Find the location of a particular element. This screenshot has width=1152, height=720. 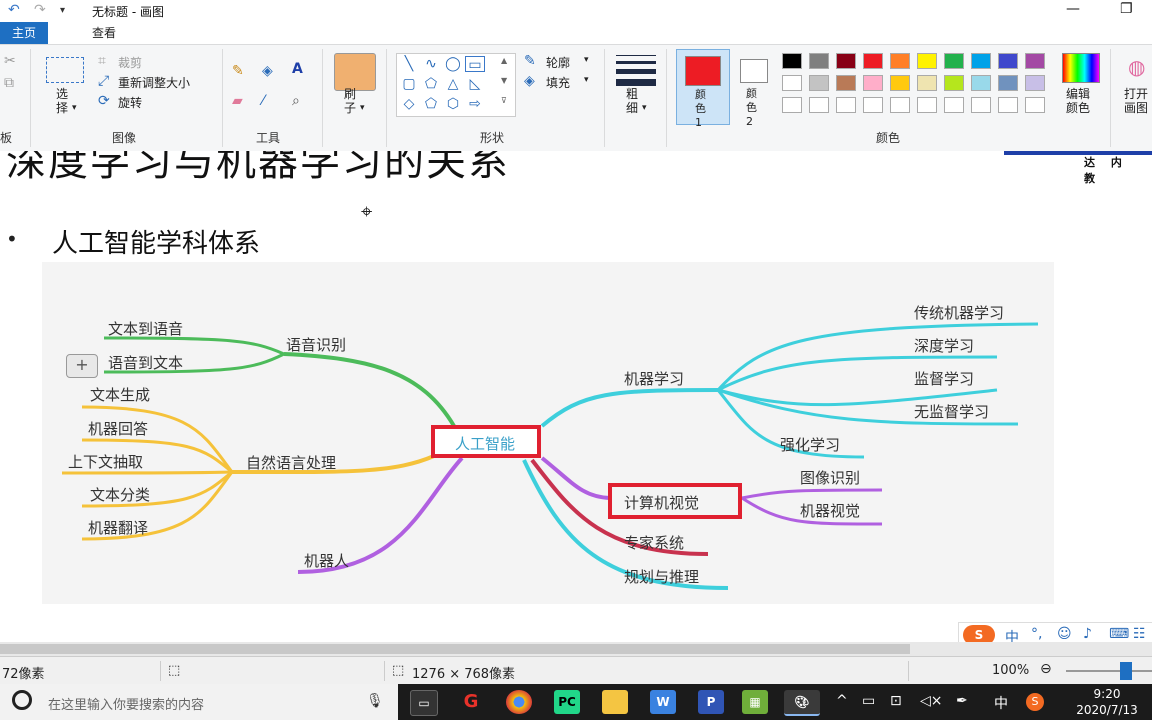

taskbar-search: 在这里输入你要搜索的内容 🎙︎ is located at coordinates (199, 702).